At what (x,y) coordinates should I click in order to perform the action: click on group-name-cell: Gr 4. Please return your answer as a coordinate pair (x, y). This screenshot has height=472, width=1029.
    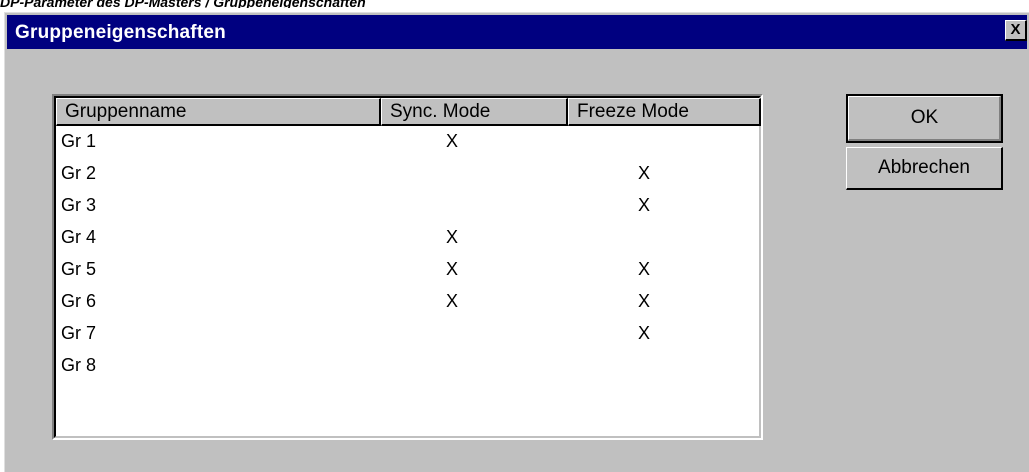
    Looking at the image, I should click on (79, 237).